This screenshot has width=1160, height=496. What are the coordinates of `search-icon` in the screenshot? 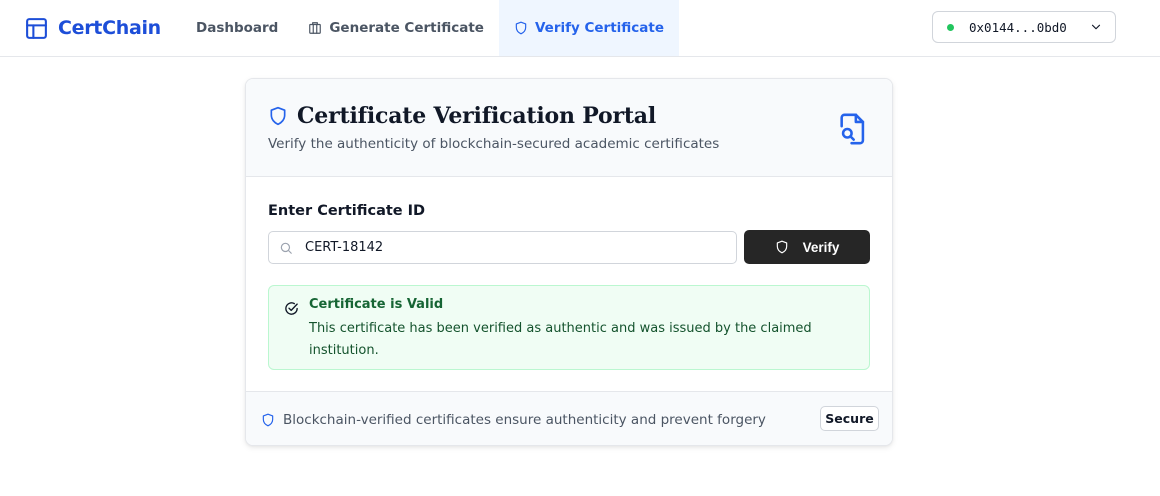 It's located at (286, 248).